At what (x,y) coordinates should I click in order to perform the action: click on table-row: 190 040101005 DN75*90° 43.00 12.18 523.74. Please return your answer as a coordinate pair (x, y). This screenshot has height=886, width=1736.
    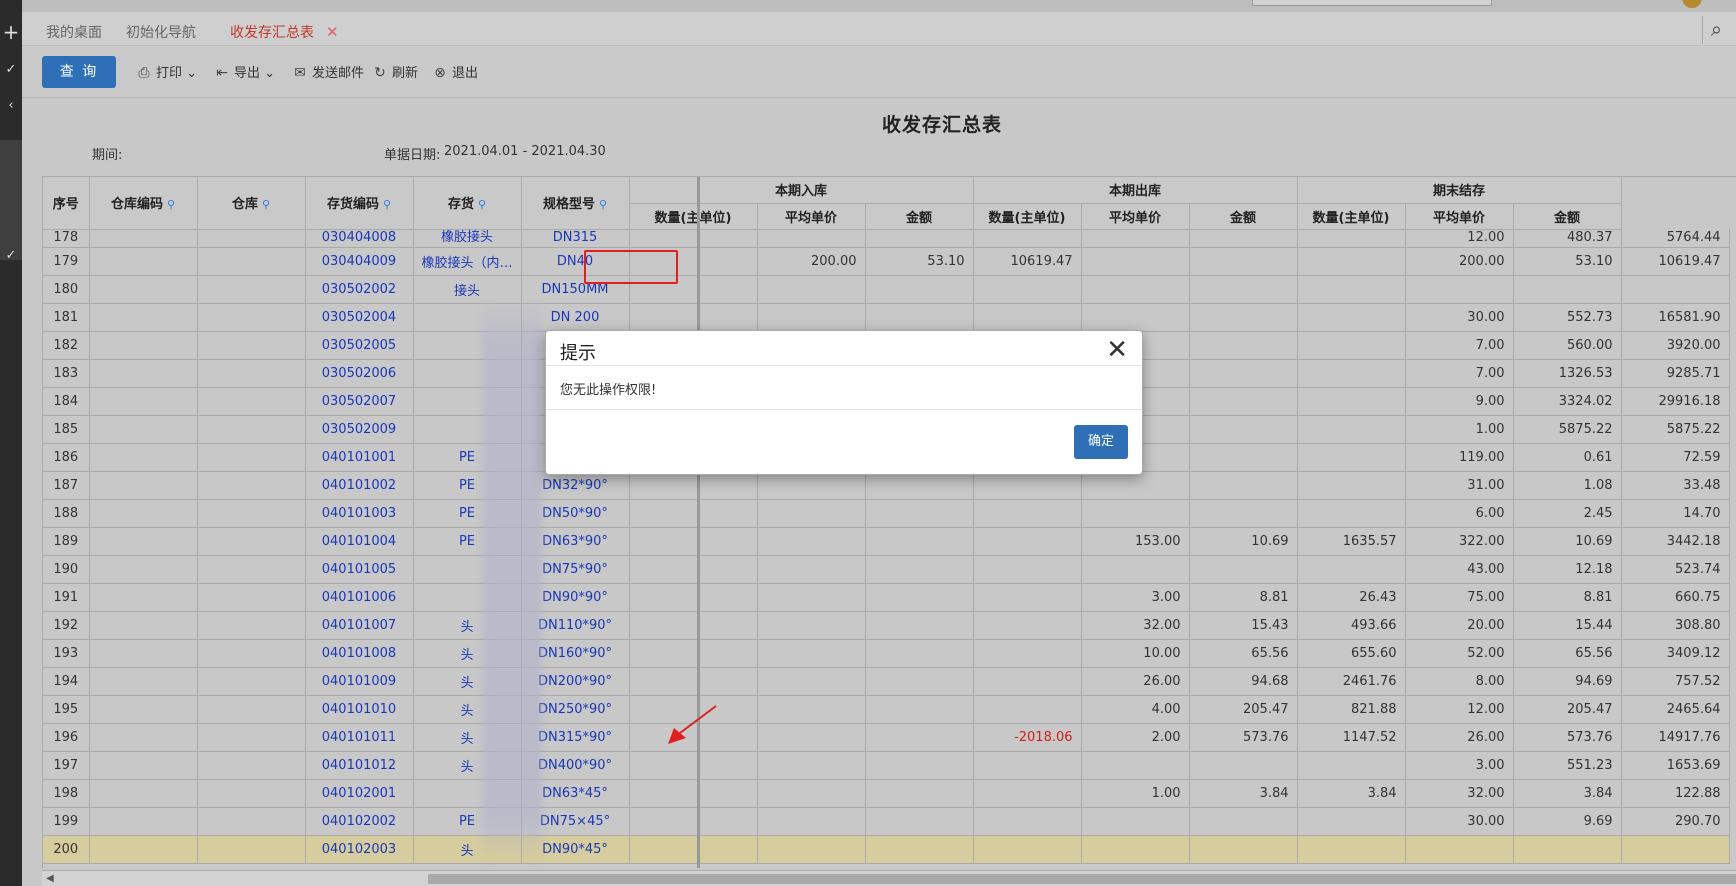
    Looking at the image, I should click on (886, 569).